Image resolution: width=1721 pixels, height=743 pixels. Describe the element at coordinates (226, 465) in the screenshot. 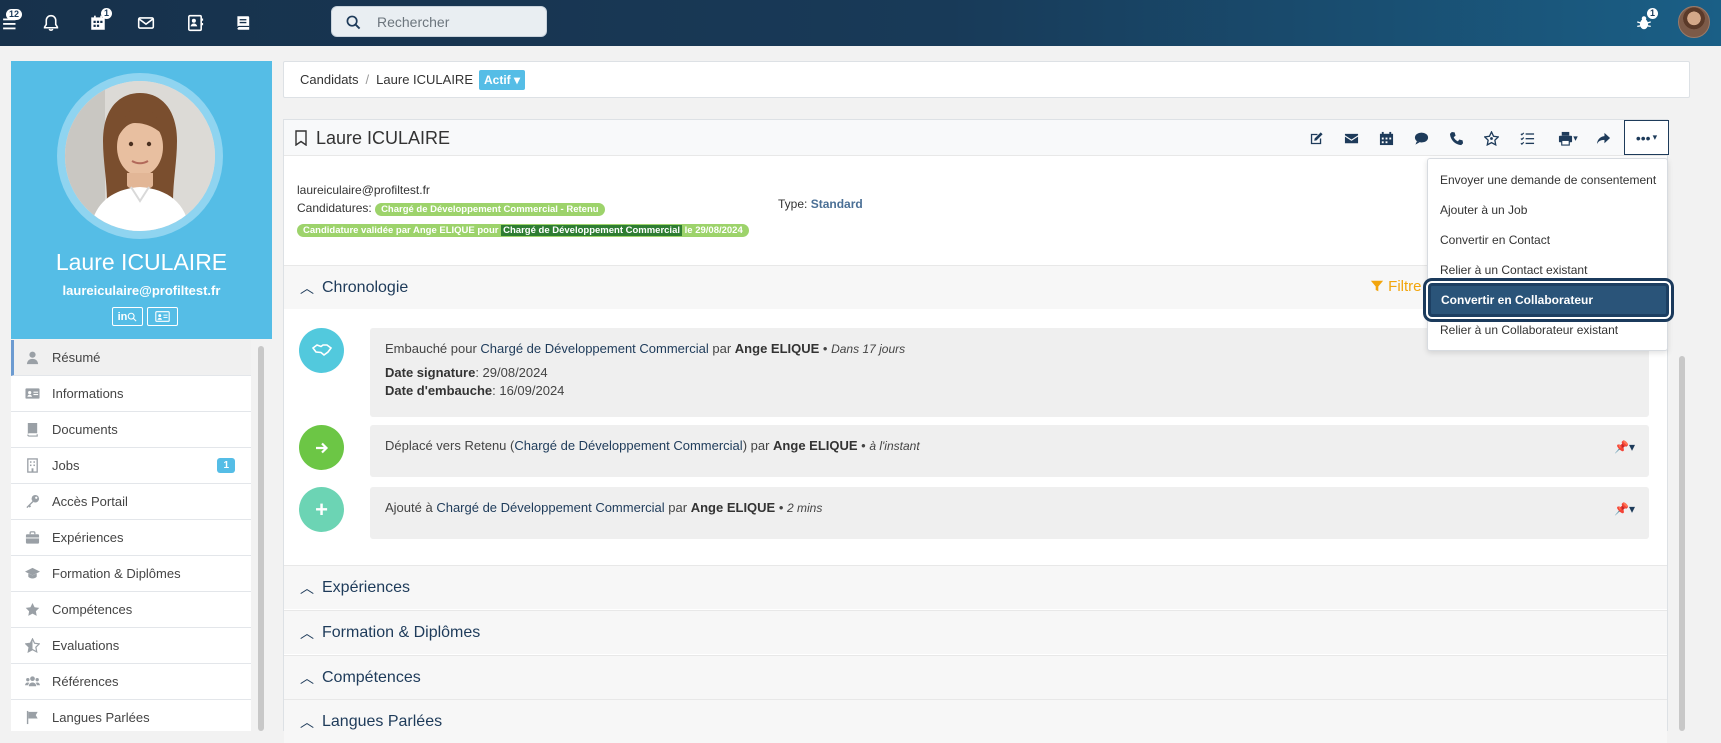

I see `jobs-count-badge: 1` at that location.